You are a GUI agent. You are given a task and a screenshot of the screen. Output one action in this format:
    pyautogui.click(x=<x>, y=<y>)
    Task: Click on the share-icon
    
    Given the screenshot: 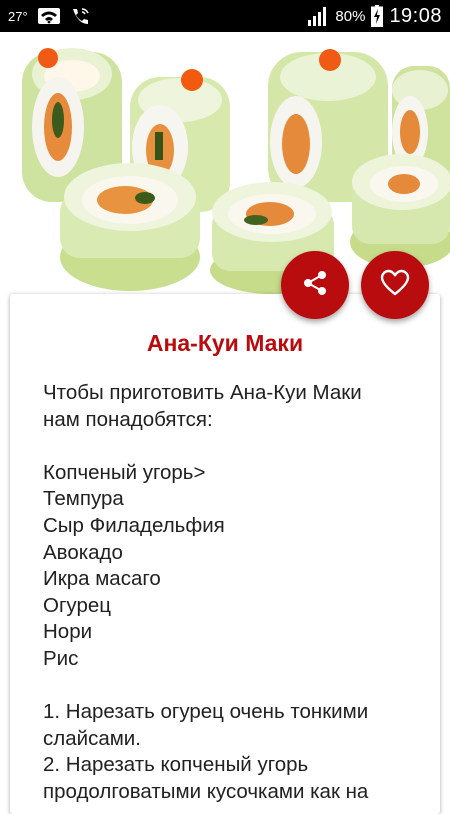 What is the action you would take?
    pyautogui.click(x=315, y=285)
    